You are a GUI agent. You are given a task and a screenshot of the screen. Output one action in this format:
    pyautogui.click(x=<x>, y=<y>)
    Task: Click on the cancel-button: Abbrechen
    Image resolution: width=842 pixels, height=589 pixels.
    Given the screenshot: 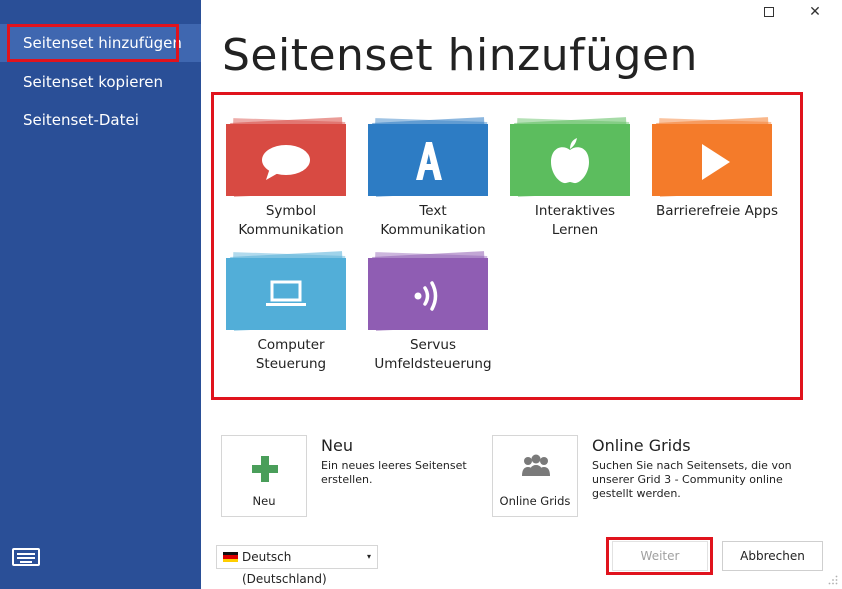 What is the action you would take?
    pyautogui.click(x=772, y=556)
    